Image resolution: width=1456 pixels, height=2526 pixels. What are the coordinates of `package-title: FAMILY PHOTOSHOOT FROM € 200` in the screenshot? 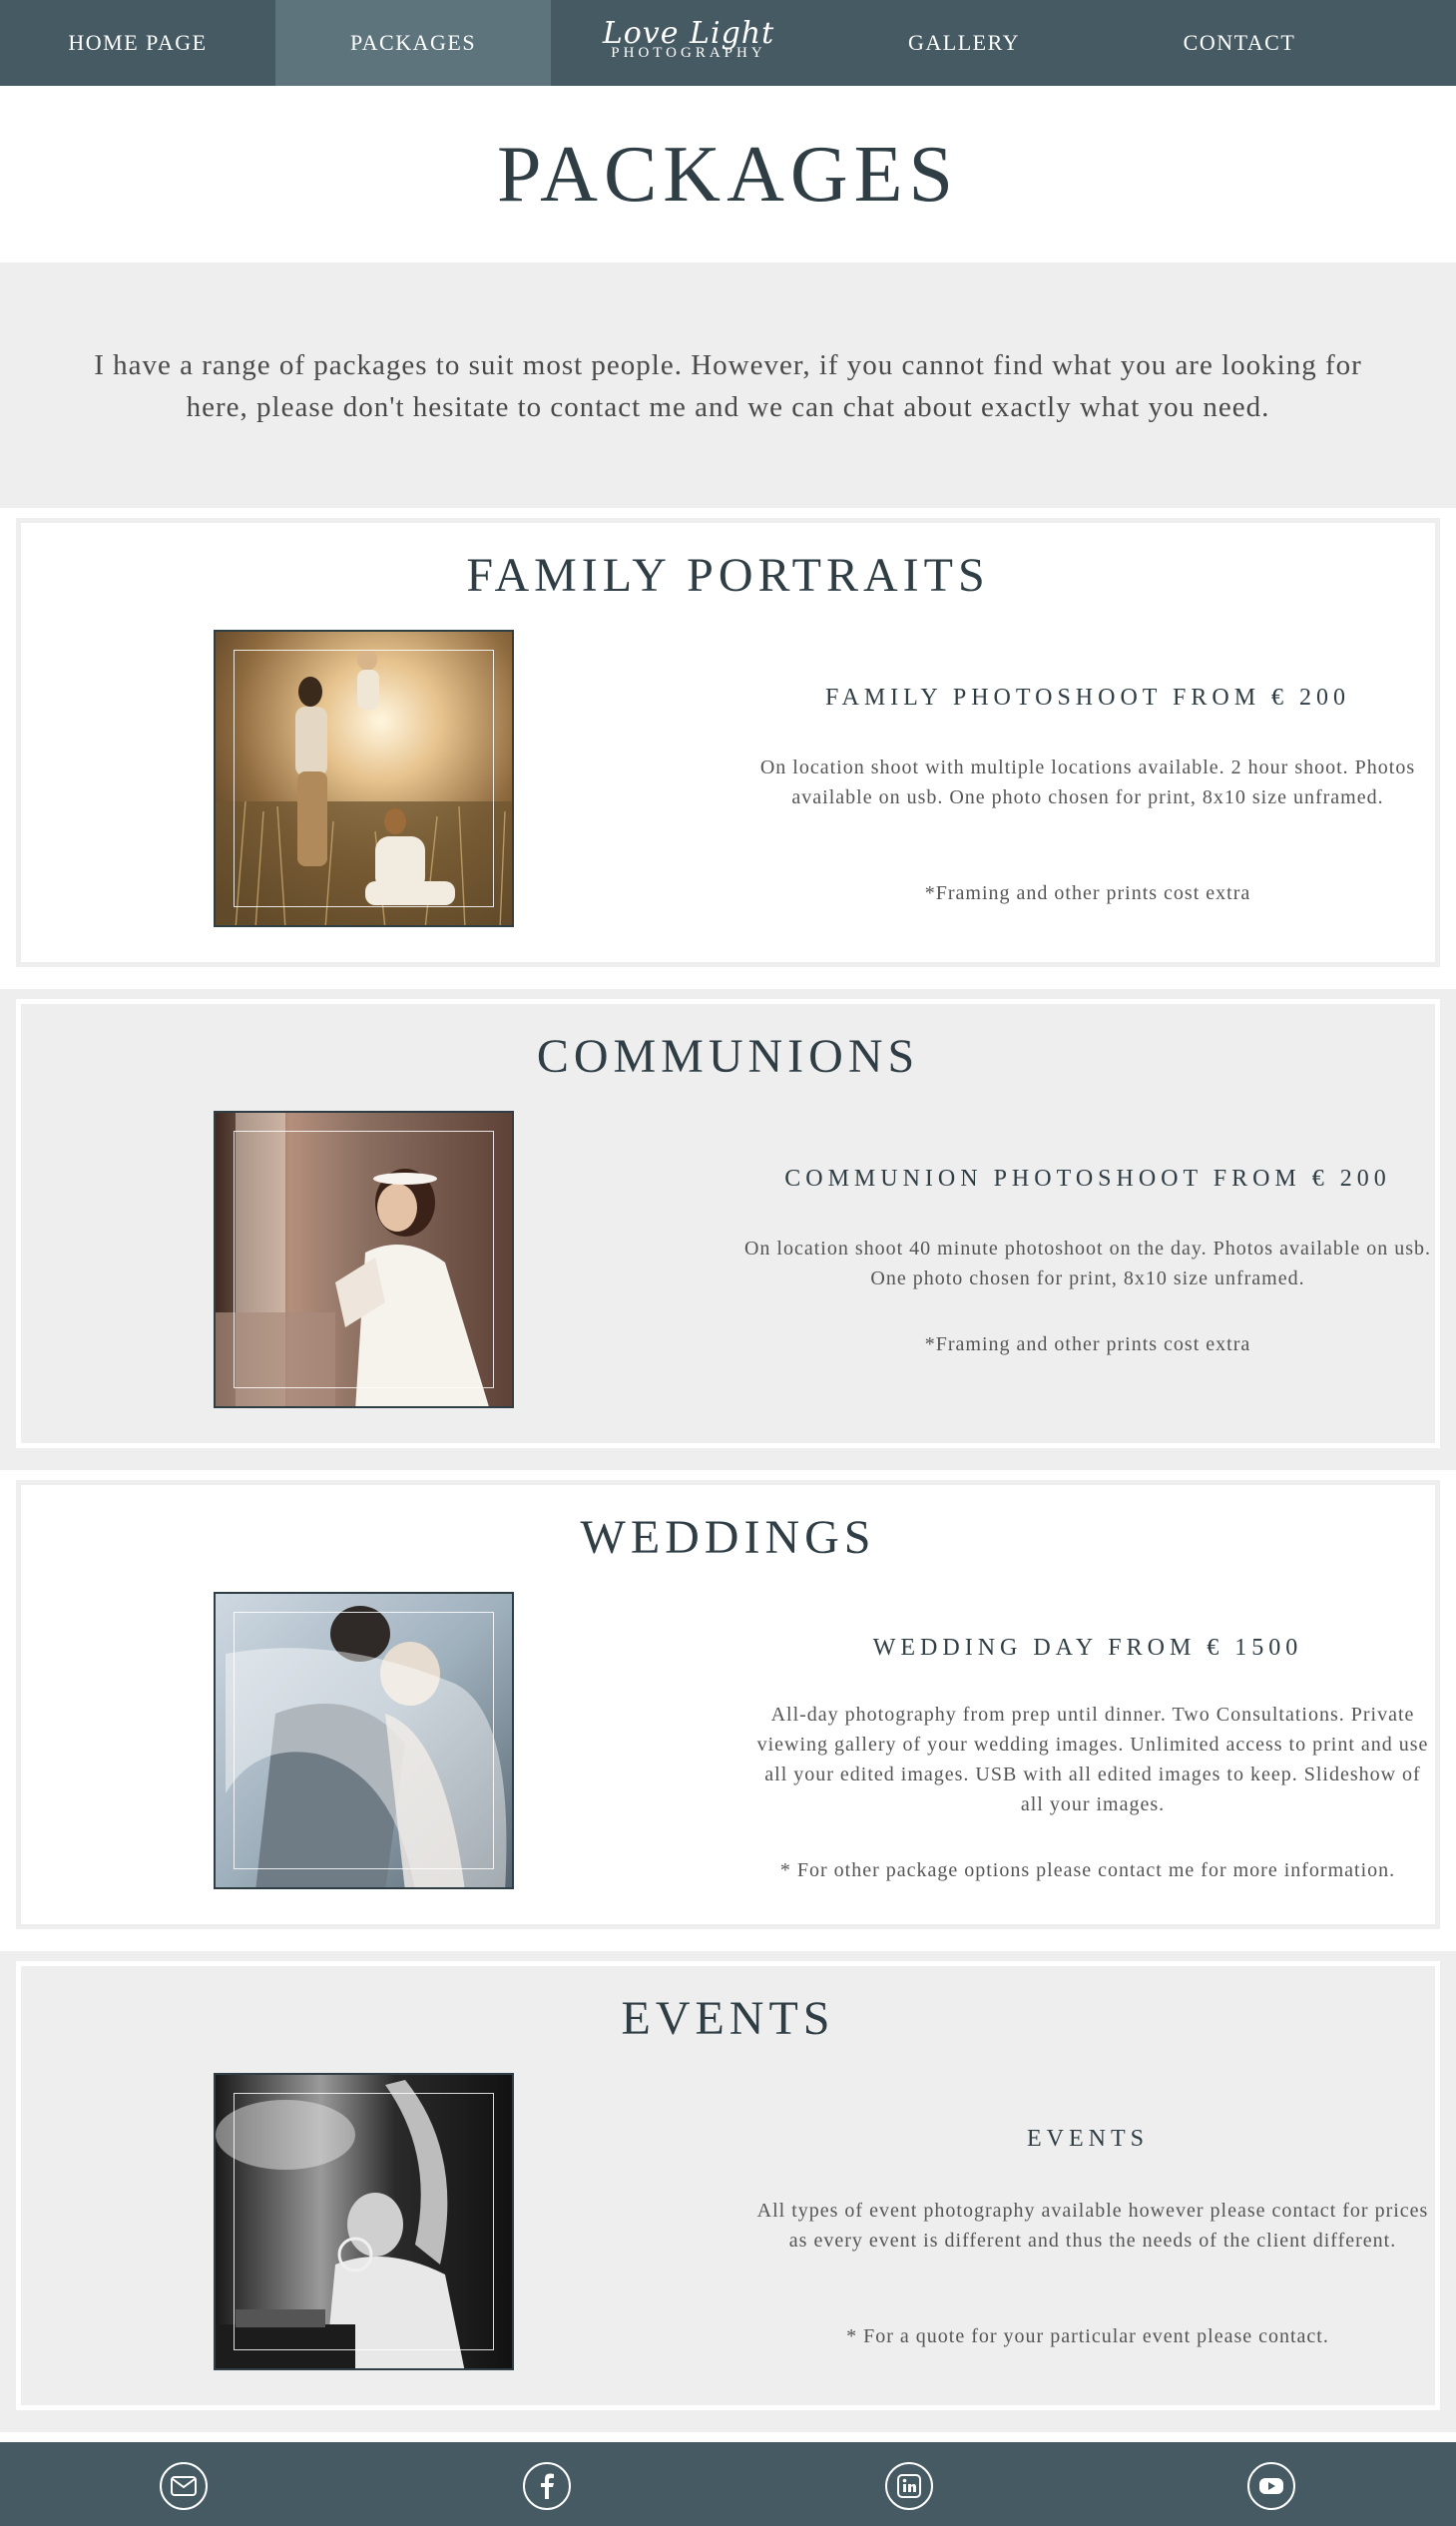 It's located at (1087, 698).